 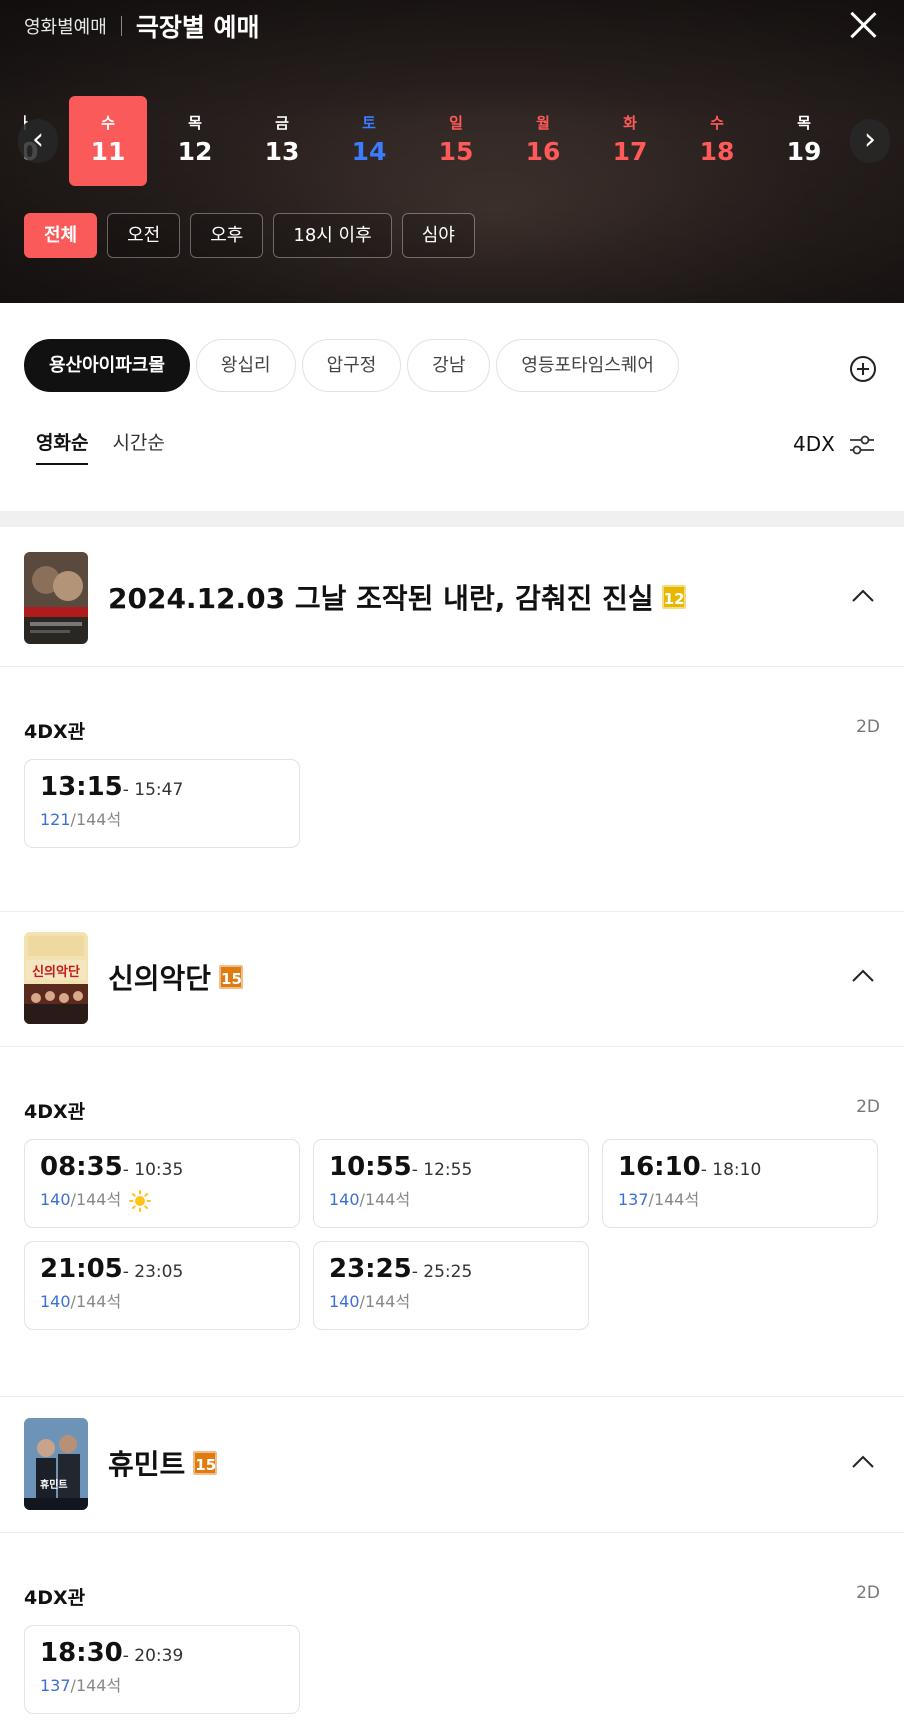 I want to click on time-filter-button: 18시 이후, so click(x=332, y=235).